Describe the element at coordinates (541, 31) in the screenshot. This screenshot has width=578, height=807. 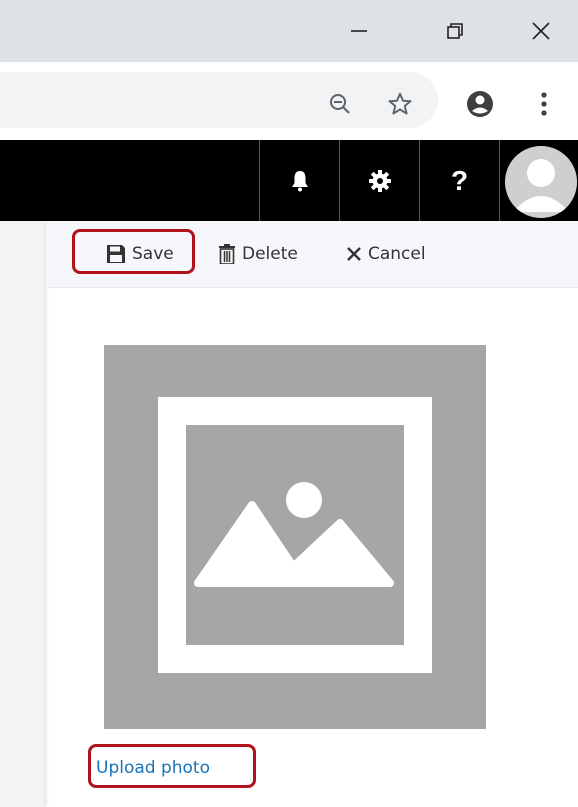
I see `close-icon` at that location.